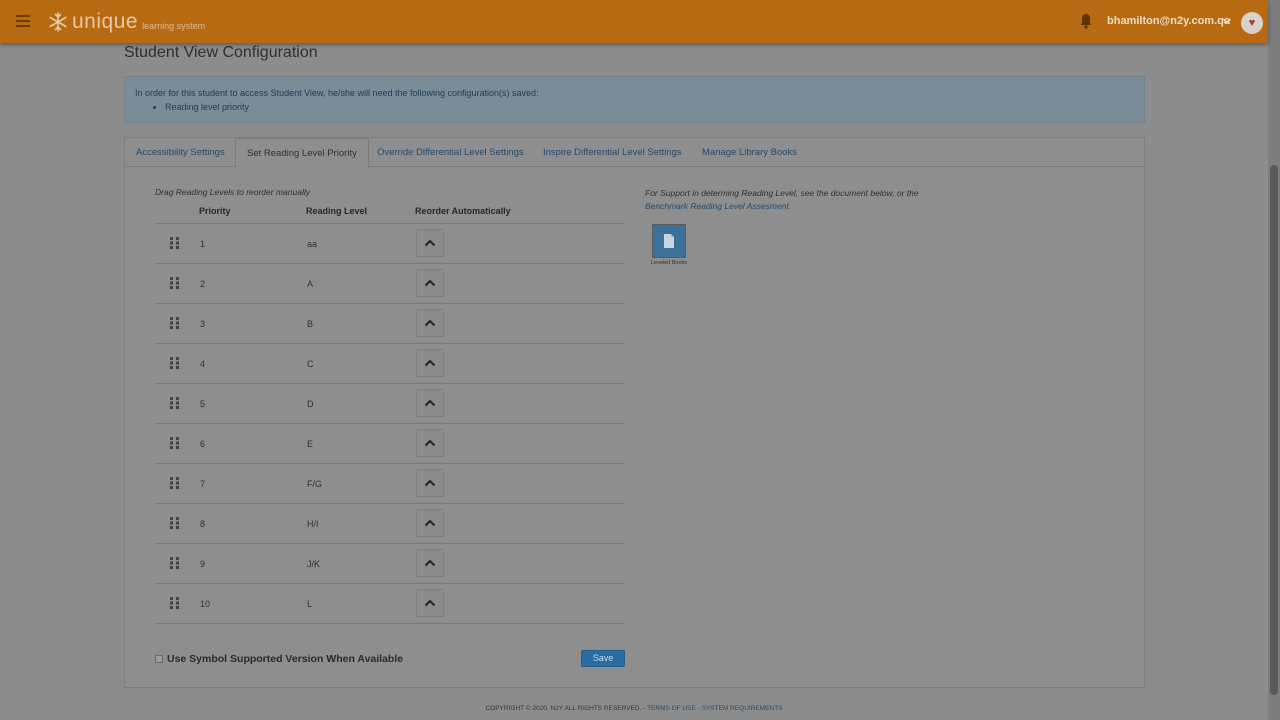 This screenshot has height=720, width=1280. What do you see at coordinates (742, 708) in the screenshot?
I see `system-requirements-link: SYSTEM REQUIREMENTS` at bounding box center [742, 708].